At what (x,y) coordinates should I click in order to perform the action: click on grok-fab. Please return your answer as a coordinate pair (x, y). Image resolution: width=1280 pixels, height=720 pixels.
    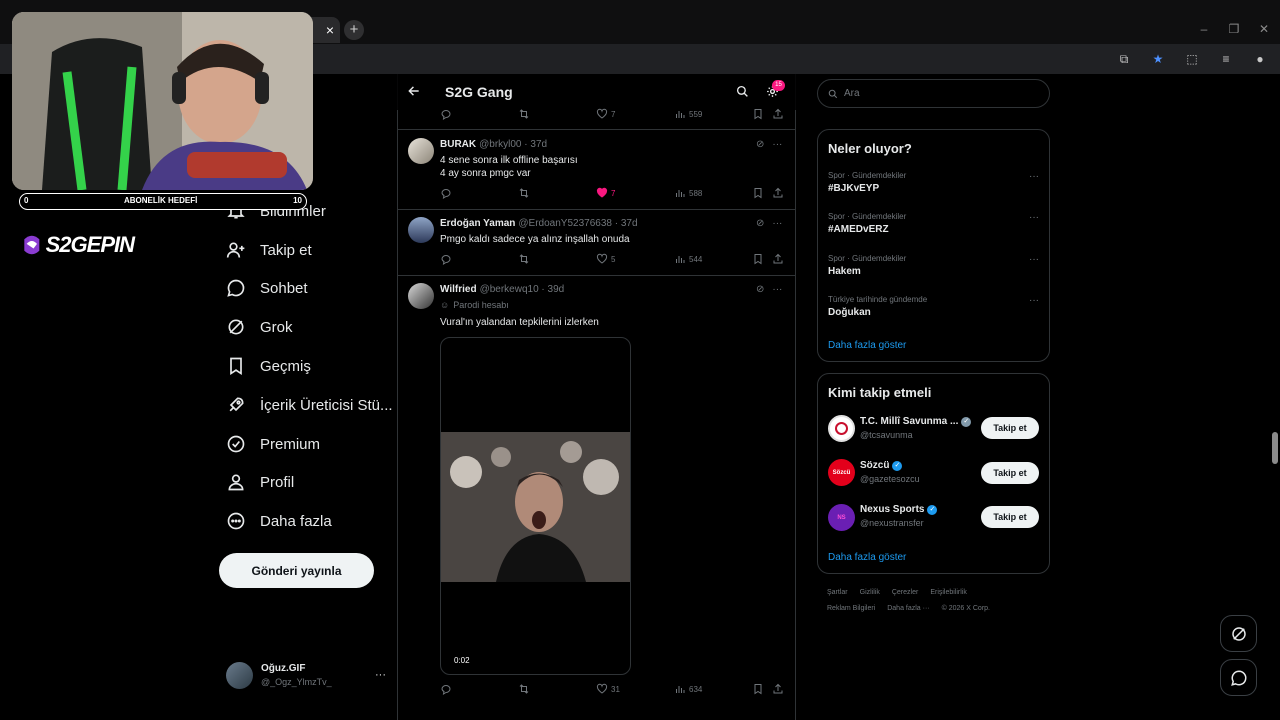
    Looking at the image, I should click on (1238, 633).